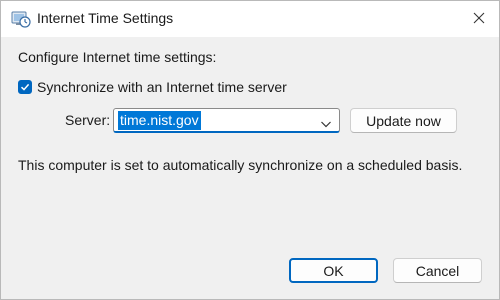 This screenshot has width=500, height=300. What do you see at coordinates (226, 120) in the screenshot?
I see `server-combobox: time.nist.gov` at bounding box center [226, 120].